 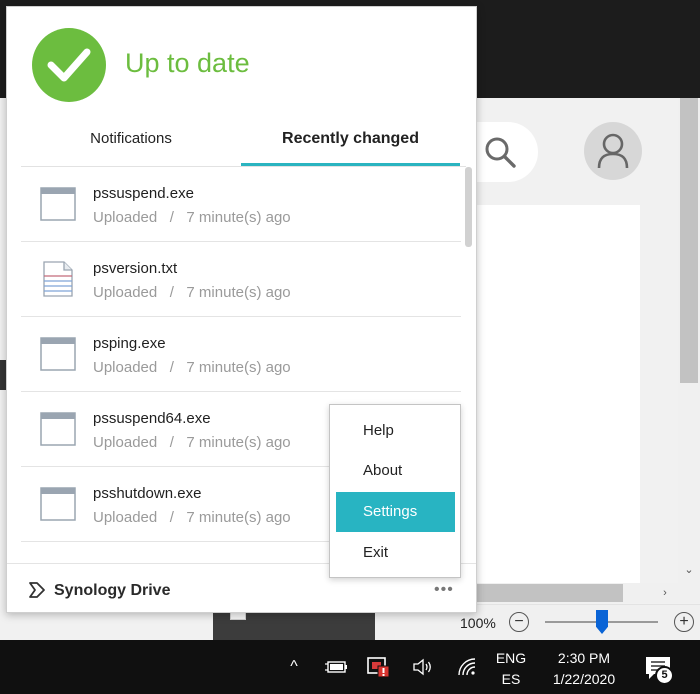 I want to click on checkmark-icon, so click(x=69, y=65).